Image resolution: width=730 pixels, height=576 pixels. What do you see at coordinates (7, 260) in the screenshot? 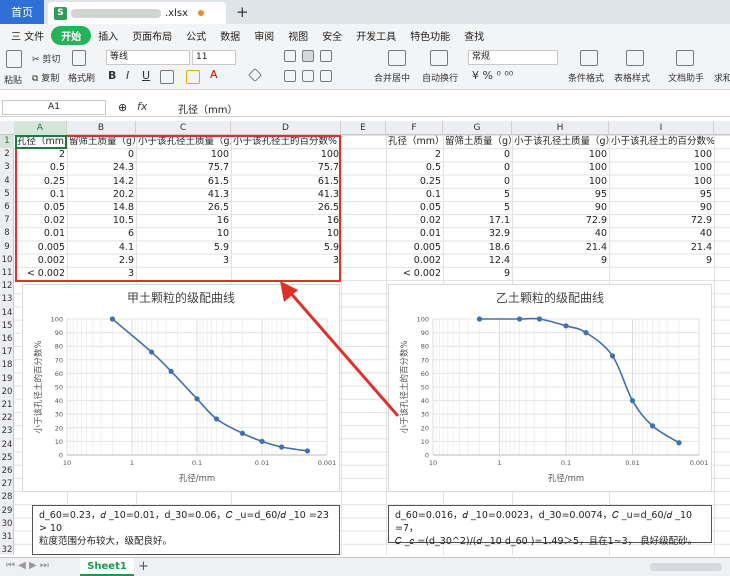
I see `row-header: 10` at bounding box center [7, 260].